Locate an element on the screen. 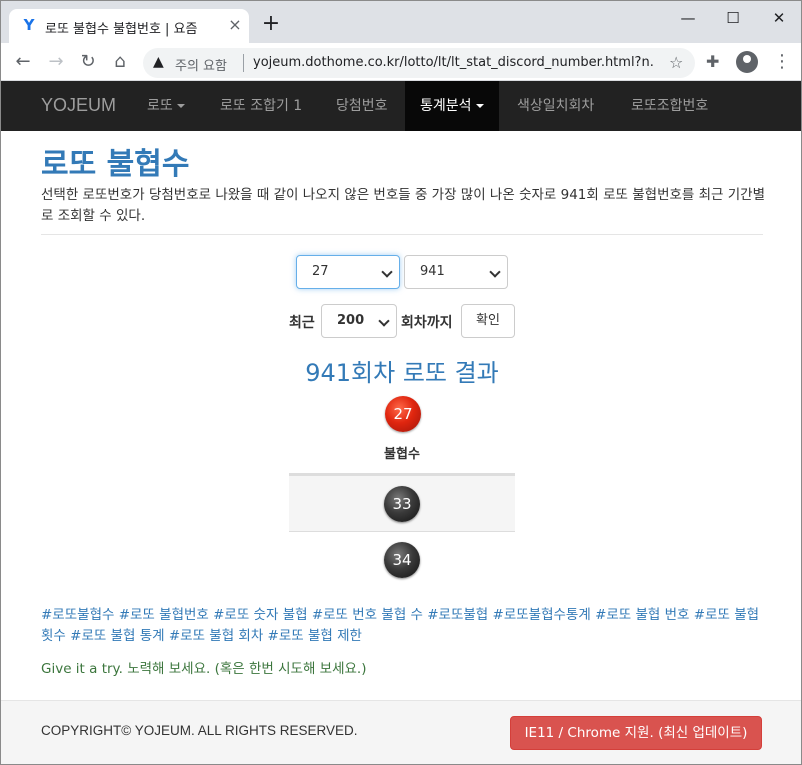 This screenshot has width=802, height=765. tab-close-icon: × is located at coordinates (235, 25).